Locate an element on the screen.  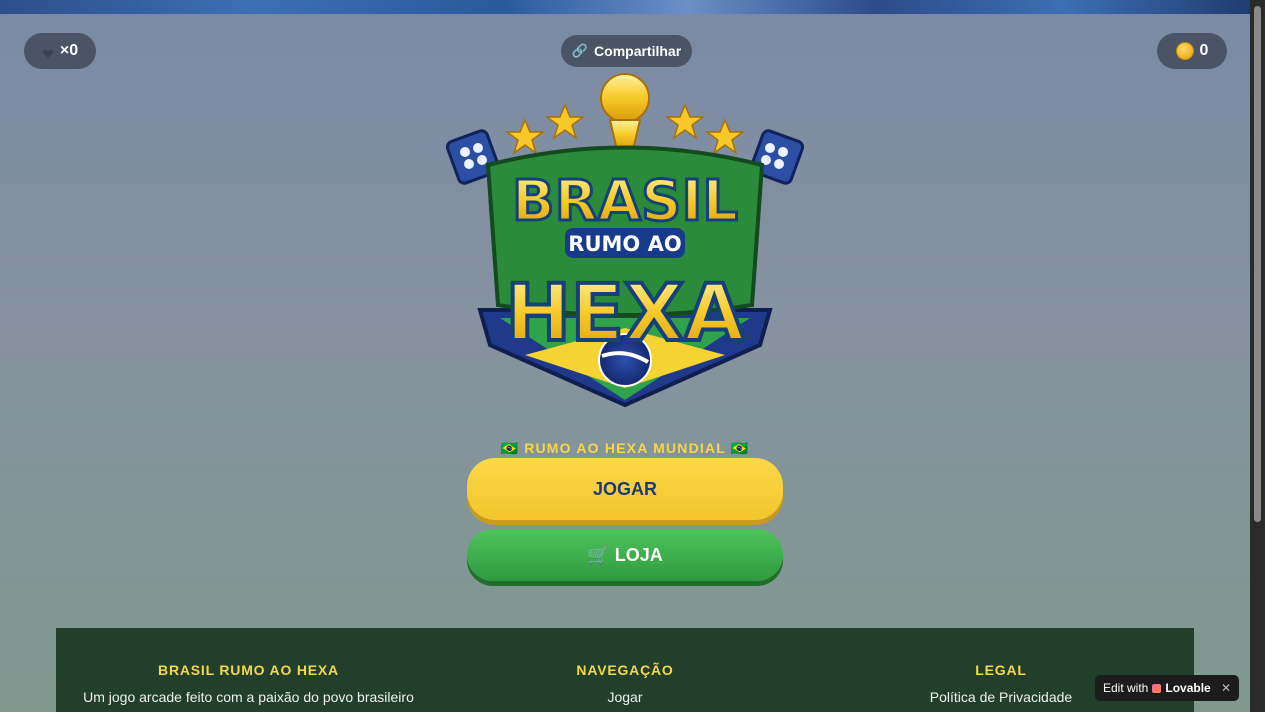
share-button: 🔗 Compartilhar is located at coordinates (626, 51).